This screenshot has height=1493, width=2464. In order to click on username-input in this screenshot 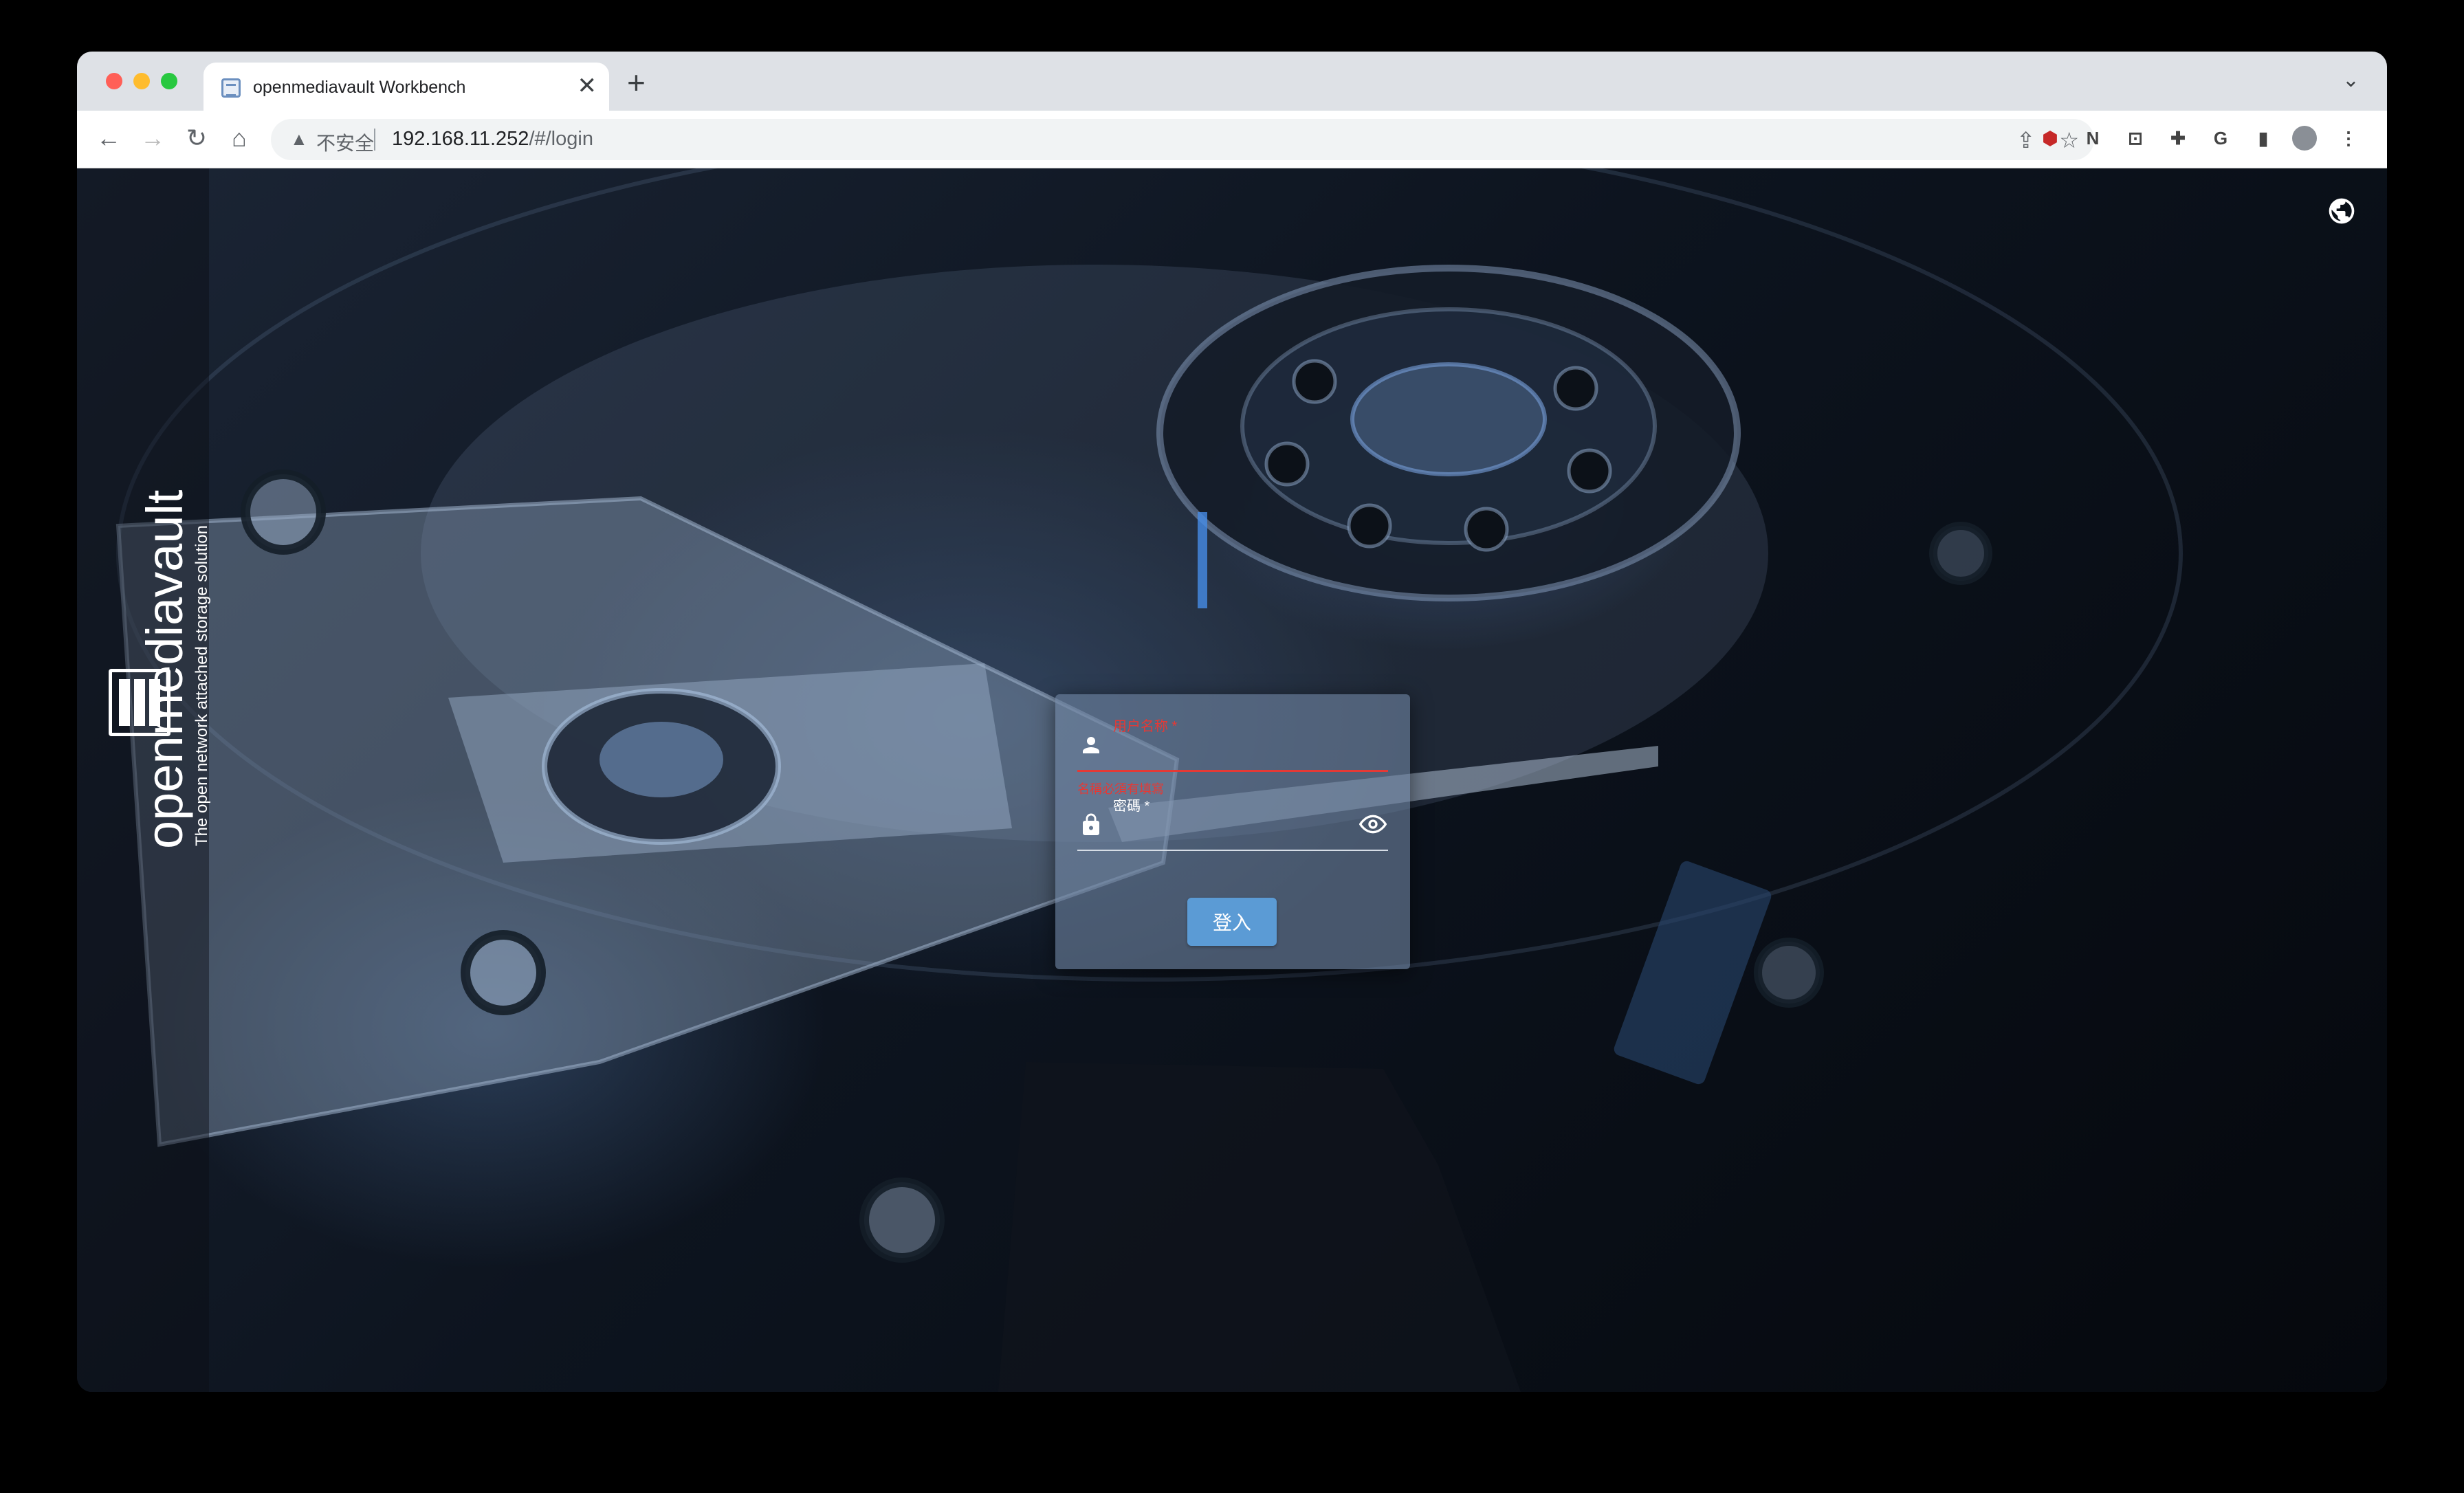, I will do `click(1230, 746)`.